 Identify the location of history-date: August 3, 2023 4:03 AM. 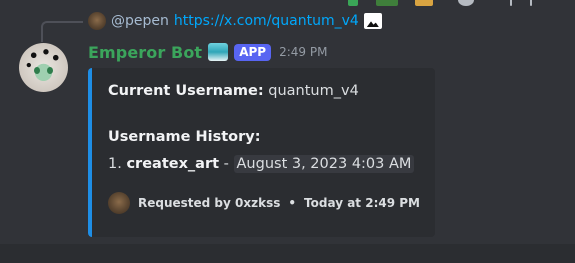
(324, 164).